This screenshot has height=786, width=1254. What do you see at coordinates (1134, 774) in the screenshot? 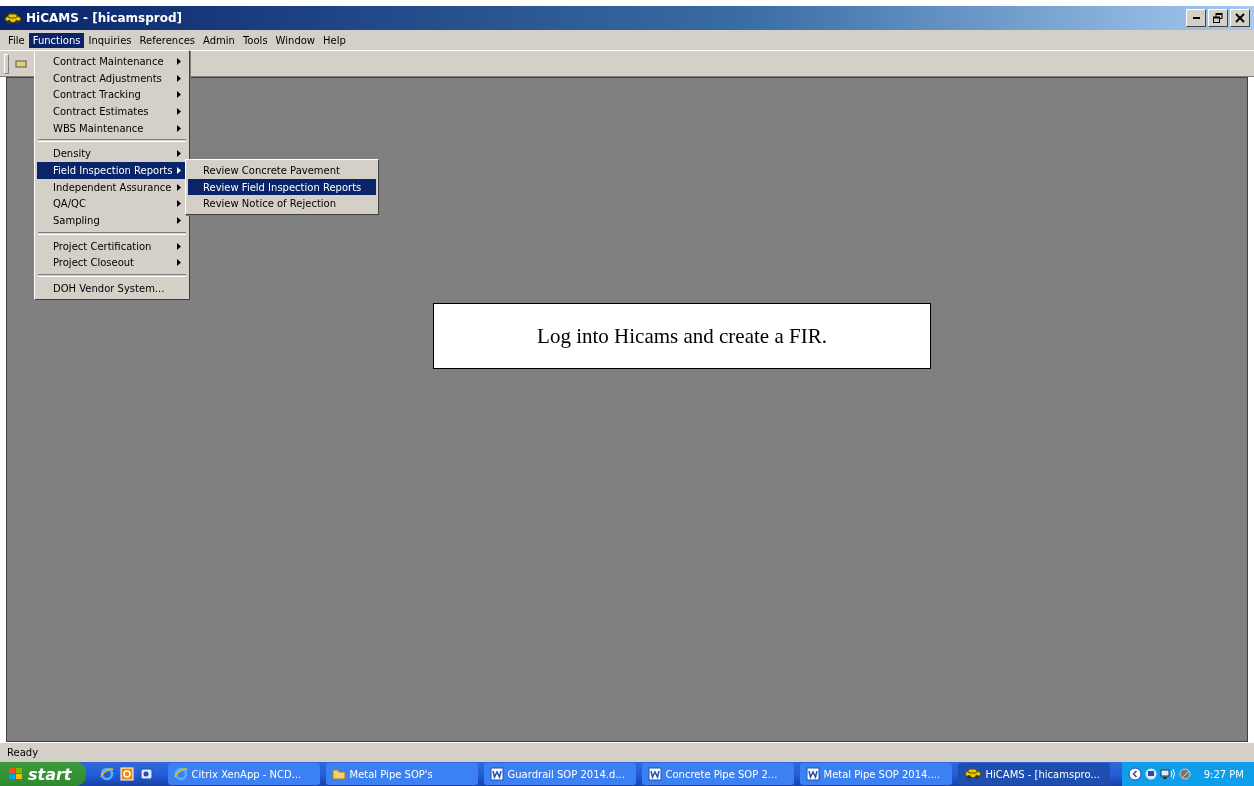
I see `chevron-left-icon` at bounding box center [1134, 774].